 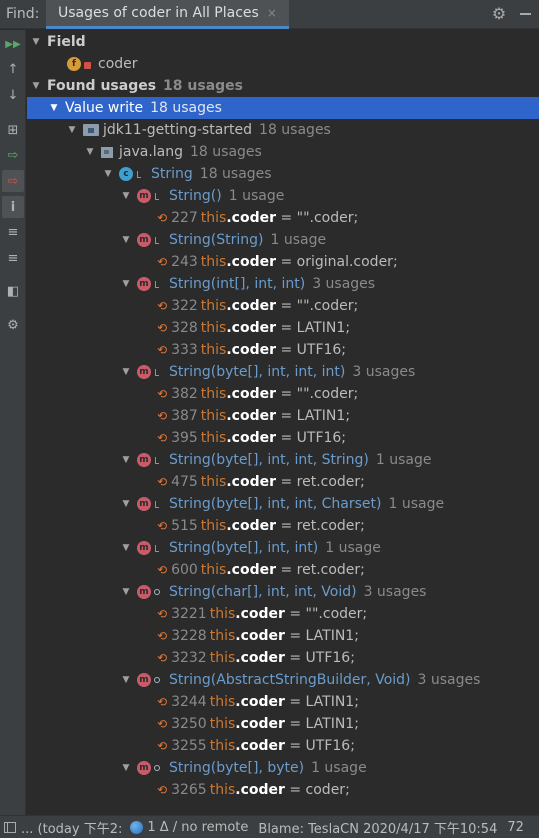 What do you see at coordinates (283, 746) in the screenshot?
I see `usage-row: ⟲ 3255 this .coder = UTF16;` at bounding box center [283, 746].